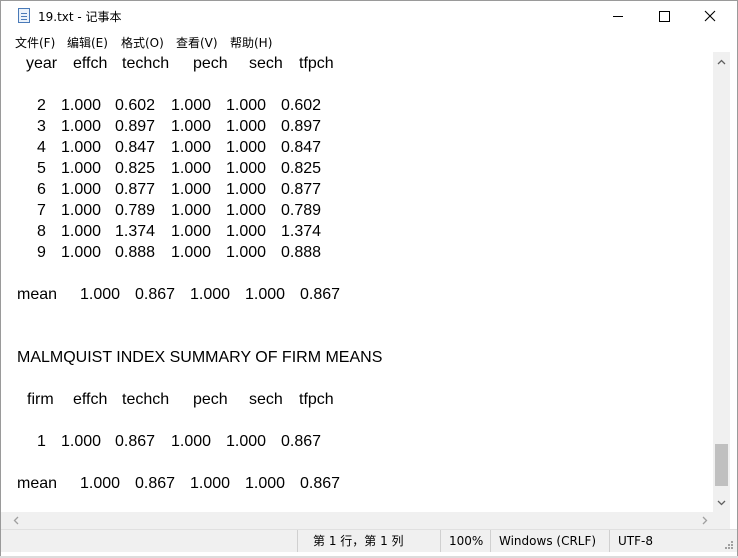 The image size is (738, 558). Describe the element at coordinates (266, 63) in the screenshot. I see `col-sech: sech` at that location.